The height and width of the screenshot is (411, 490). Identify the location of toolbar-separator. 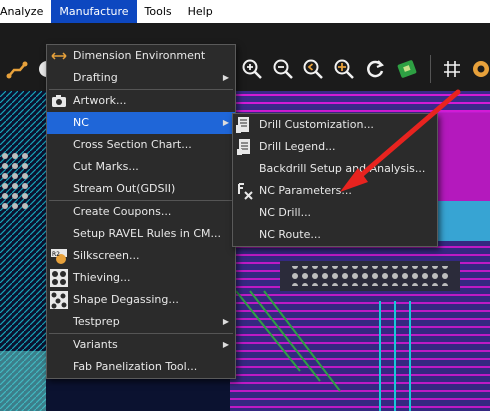
(430, 69).